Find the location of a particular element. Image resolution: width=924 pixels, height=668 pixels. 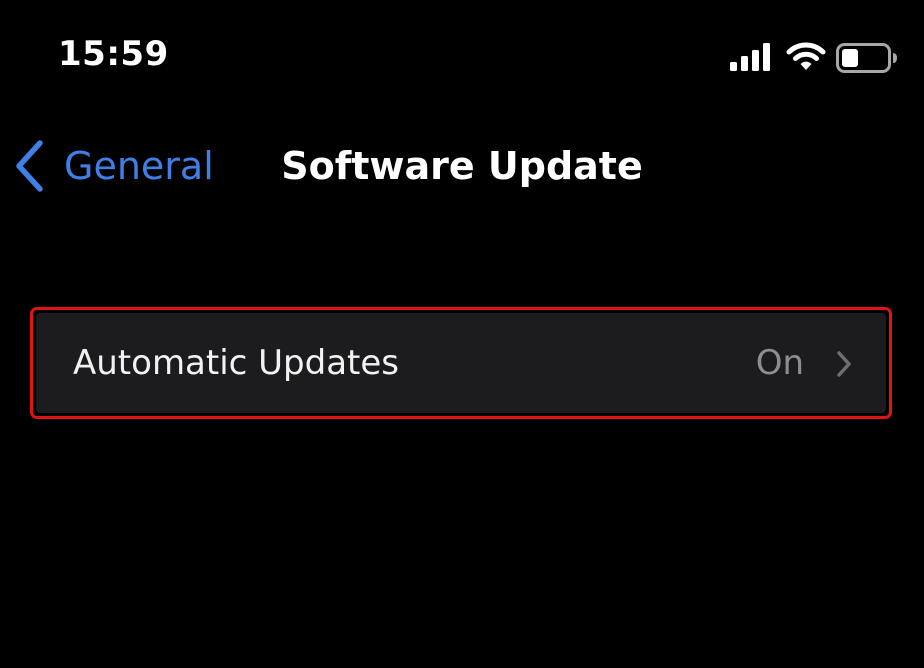

battery-icon is located at coordinates (866, 58).